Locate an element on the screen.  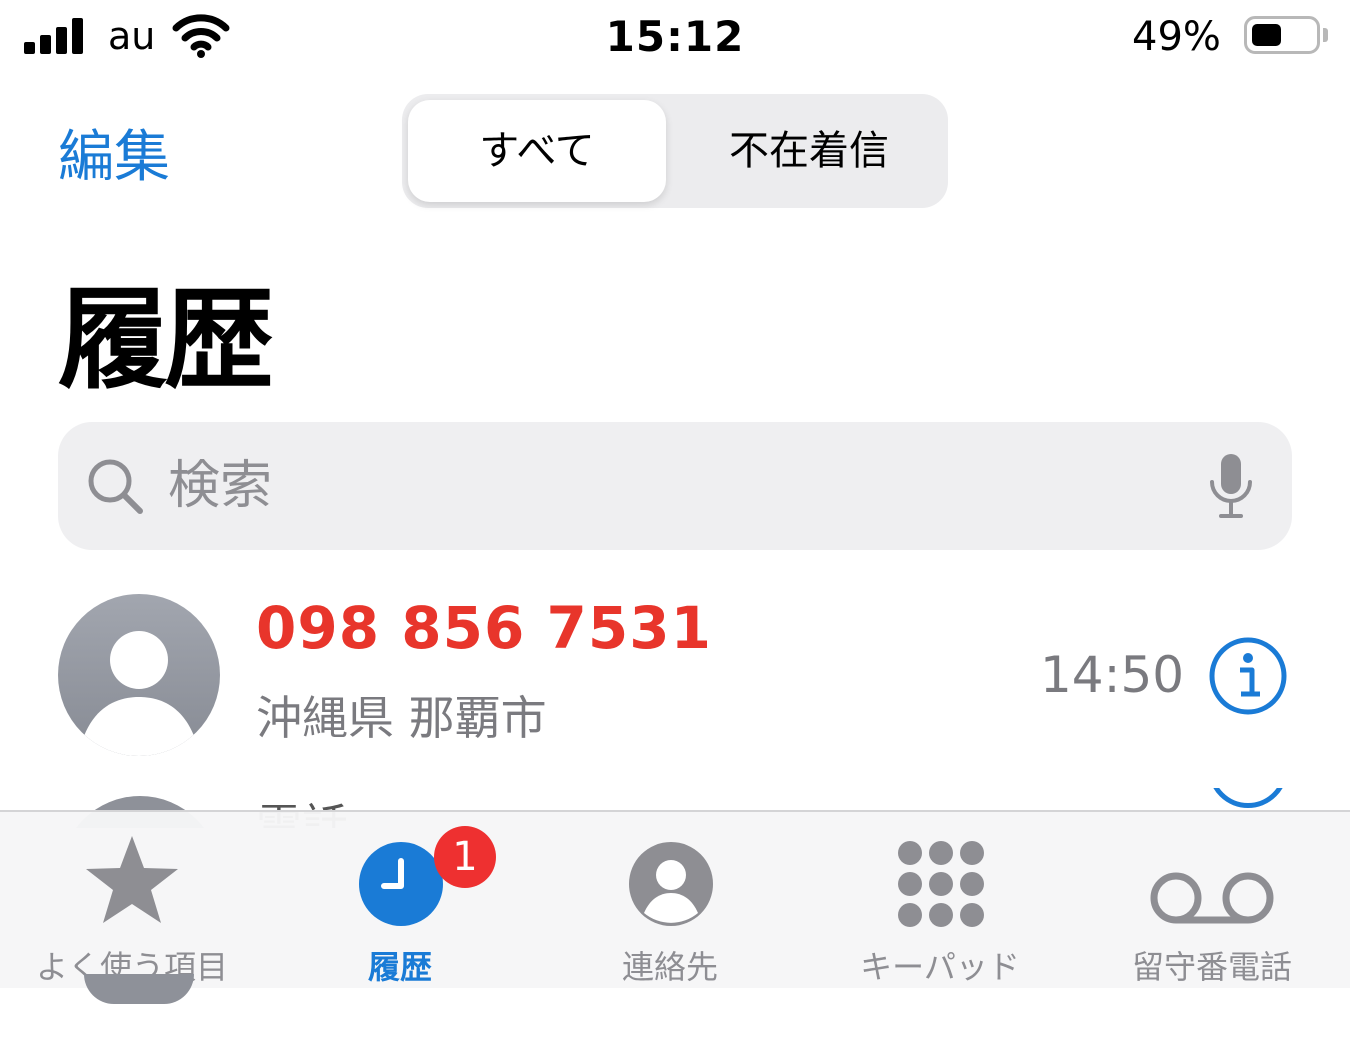
call-time: 14:50 is located at coordinates (1112, 675).